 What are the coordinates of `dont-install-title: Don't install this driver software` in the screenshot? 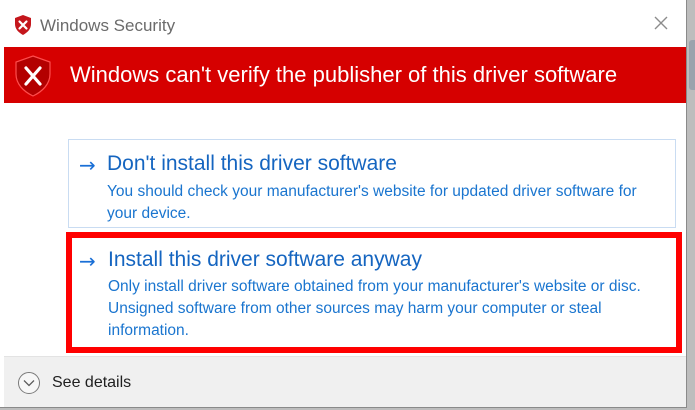 It's located at (252, 163).